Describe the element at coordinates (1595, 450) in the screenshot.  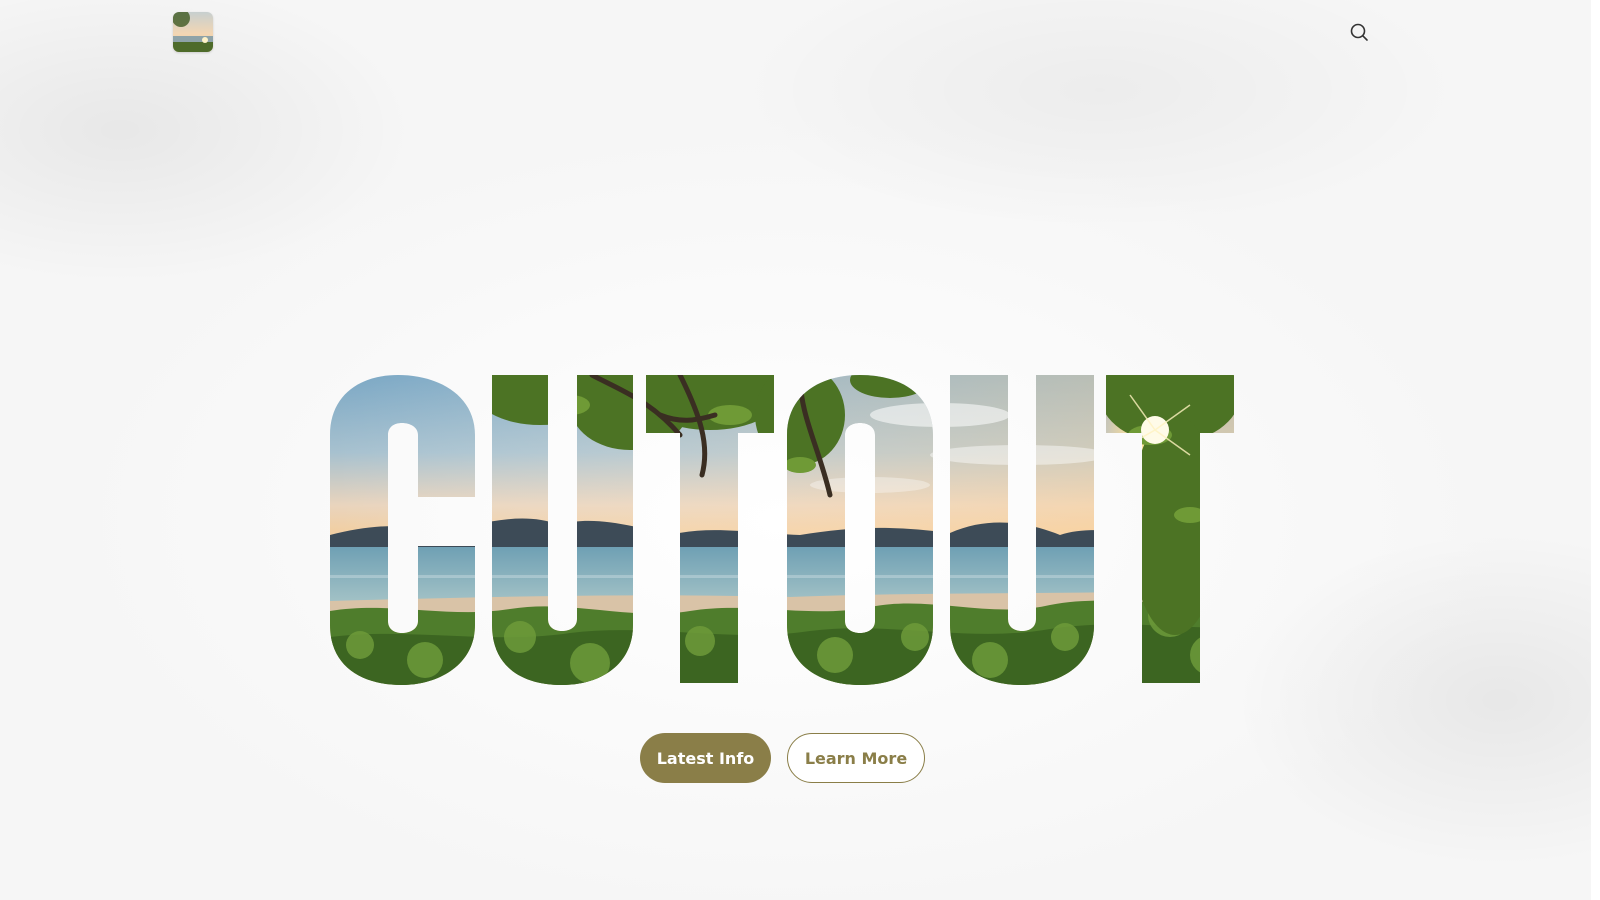
I see `page-edge-strip` at that location.